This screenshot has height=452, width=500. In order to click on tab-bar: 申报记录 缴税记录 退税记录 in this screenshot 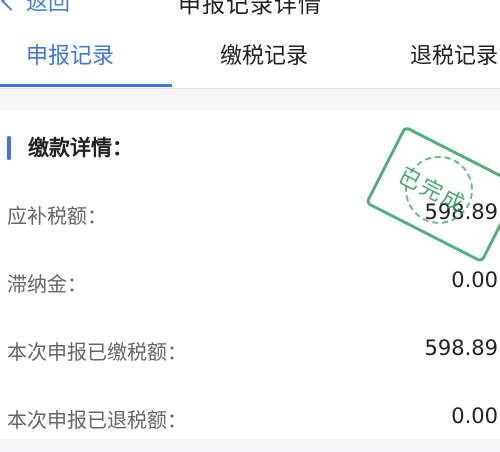, I will do `click(250, 55)`.